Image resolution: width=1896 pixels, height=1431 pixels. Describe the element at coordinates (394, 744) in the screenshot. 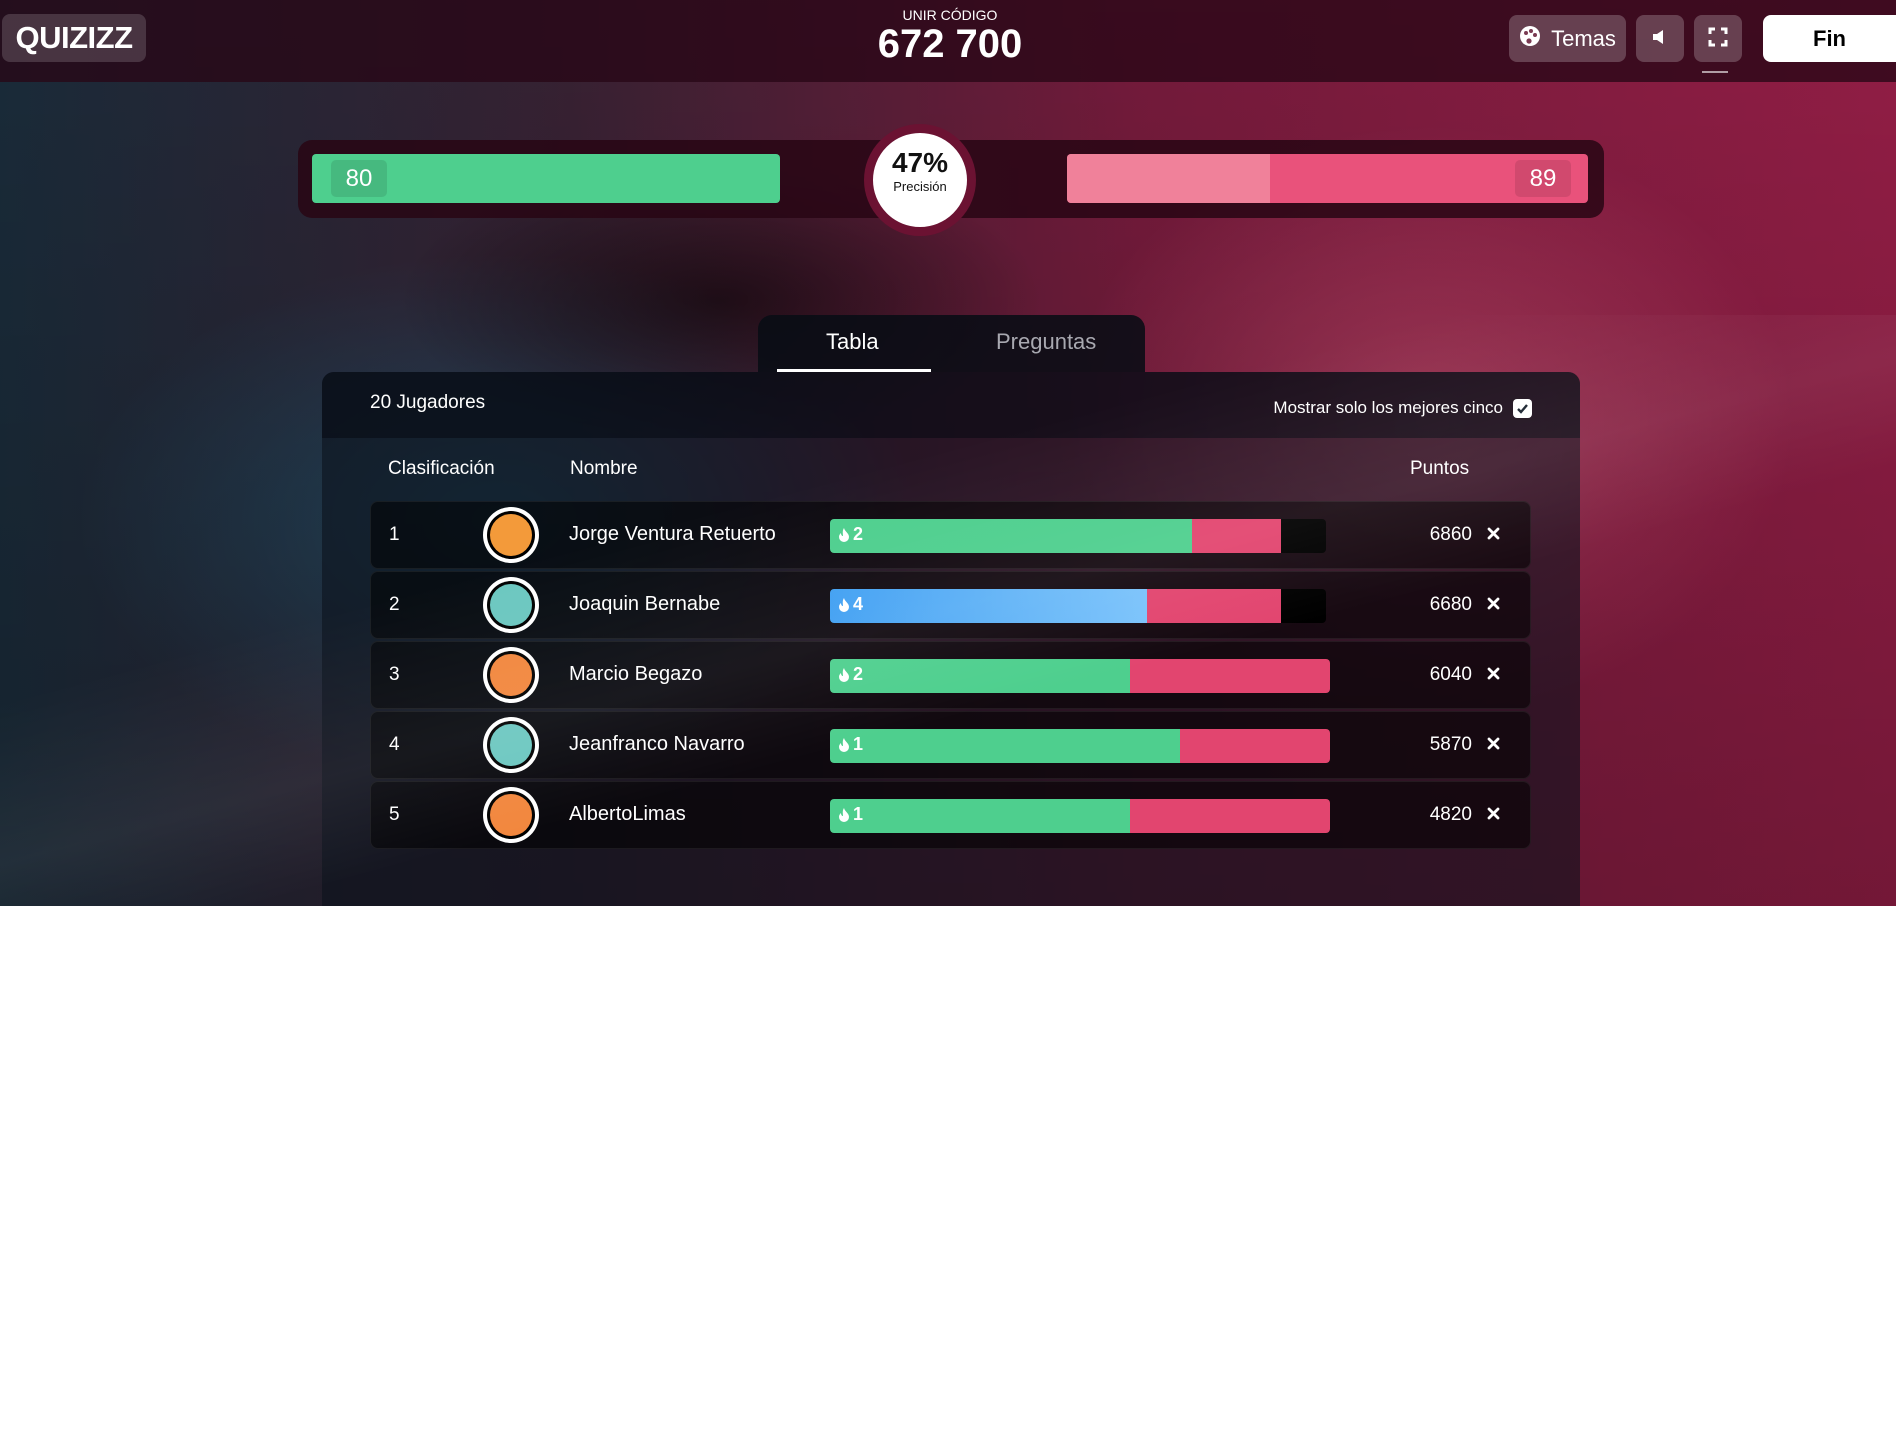

I see `rank-number: 4` at that location.